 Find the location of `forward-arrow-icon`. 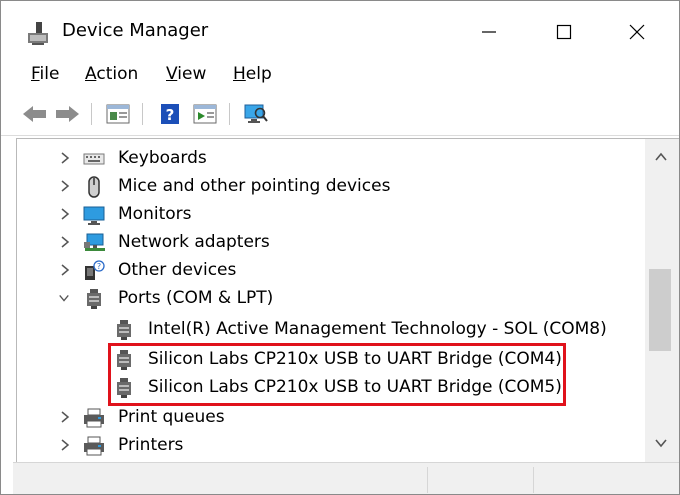

forward-arrow-icon is located at coordinates (67, 114).